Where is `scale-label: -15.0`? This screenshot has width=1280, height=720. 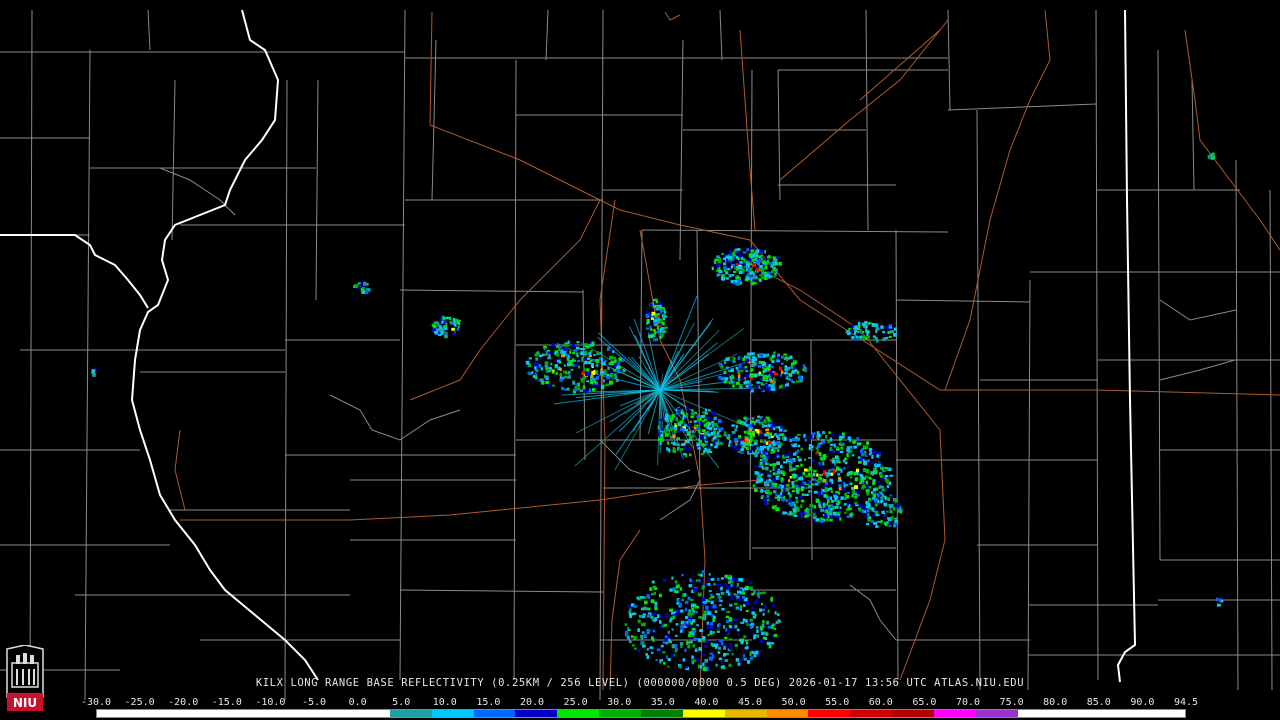 scale-label: -15.0 is located at coordinates (226, 702).